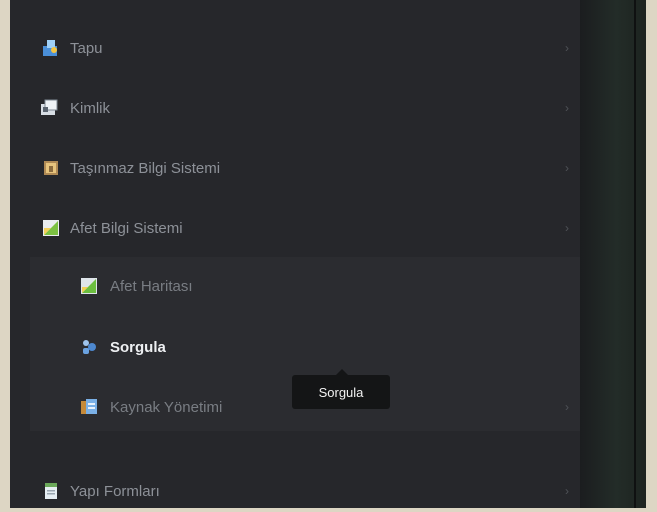 Image resolution: width=657 pixels, height=512 pixels. What do you see at coordinates (295, 487) in the screenshot?
I see `menu-item-yapi-formlari: Yapı Formları ›` at bounding box center [295, 487].